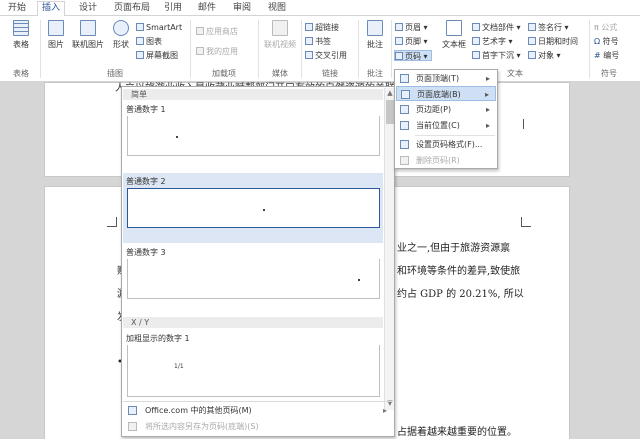 The image size is (640, 439). I want to click on footer-button: 页脚 ▾, so click(411, 41).